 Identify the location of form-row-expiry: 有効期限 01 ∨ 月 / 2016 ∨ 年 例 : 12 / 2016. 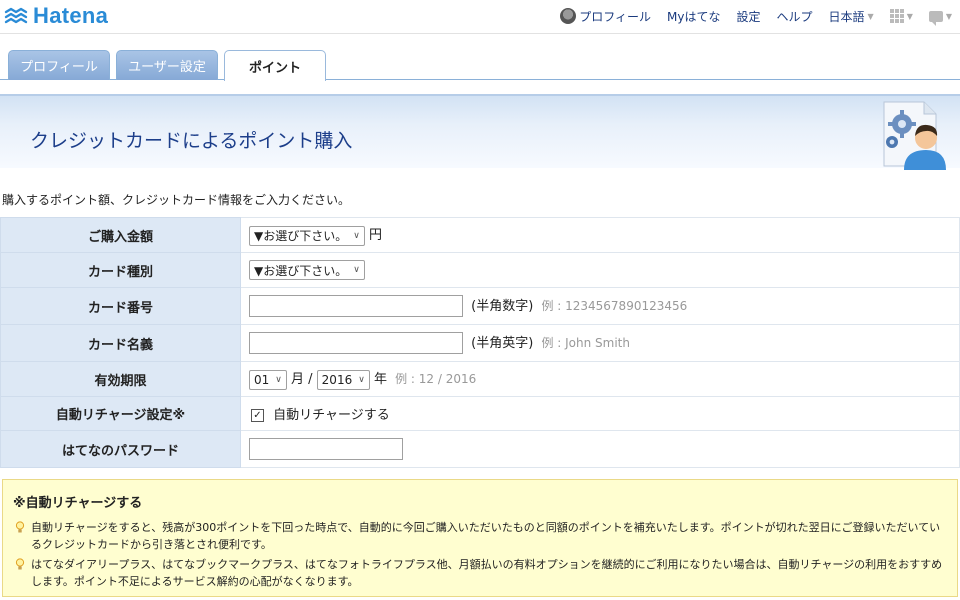
(480, 379).